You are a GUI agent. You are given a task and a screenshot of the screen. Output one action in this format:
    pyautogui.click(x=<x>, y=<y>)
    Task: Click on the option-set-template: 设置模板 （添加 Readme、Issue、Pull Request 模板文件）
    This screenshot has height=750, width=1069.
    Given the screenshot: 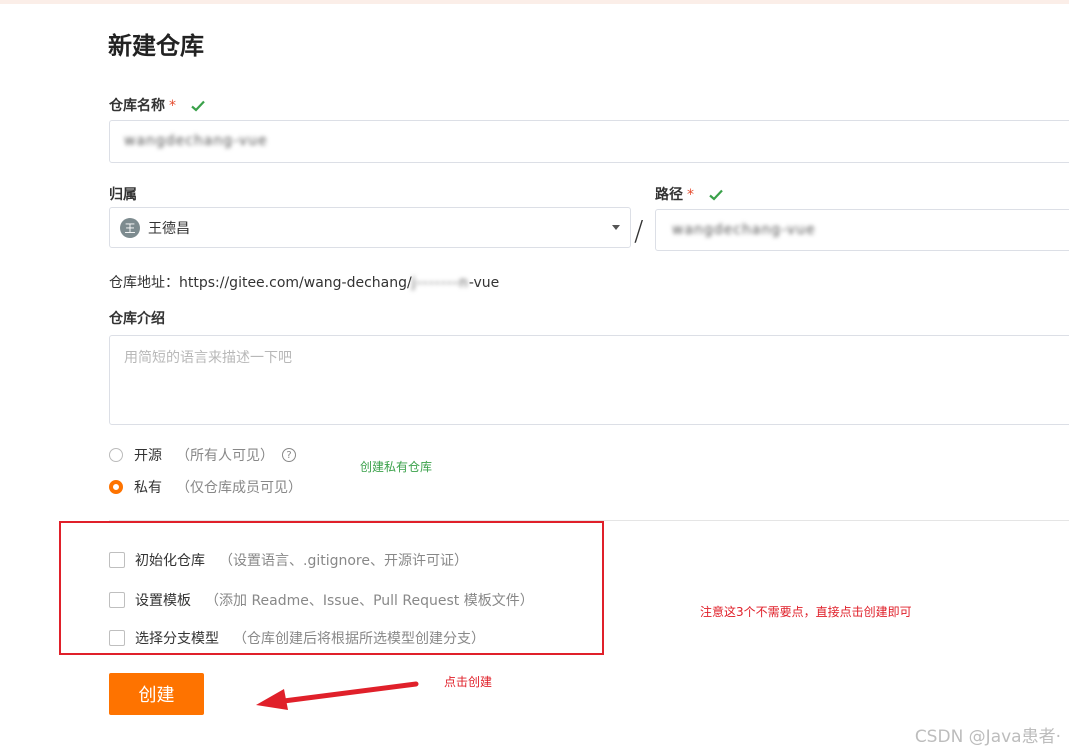 What is the action you would take?
    pyautogui.click(x=321, y=600)
    